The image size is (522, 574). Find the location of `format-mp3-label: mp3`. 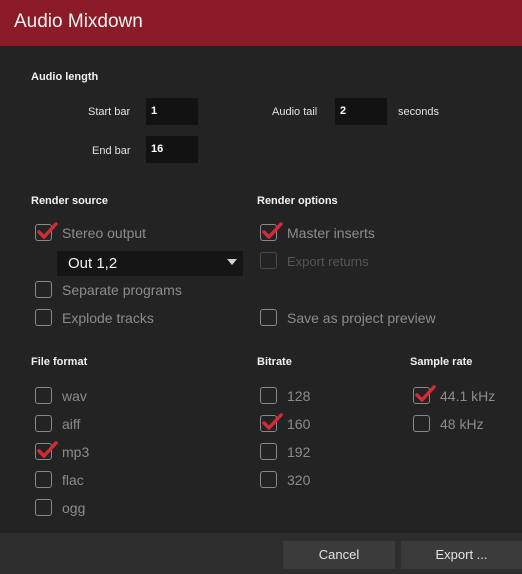

format-mp3-label: mp3 is located at coordinates (76, 452).